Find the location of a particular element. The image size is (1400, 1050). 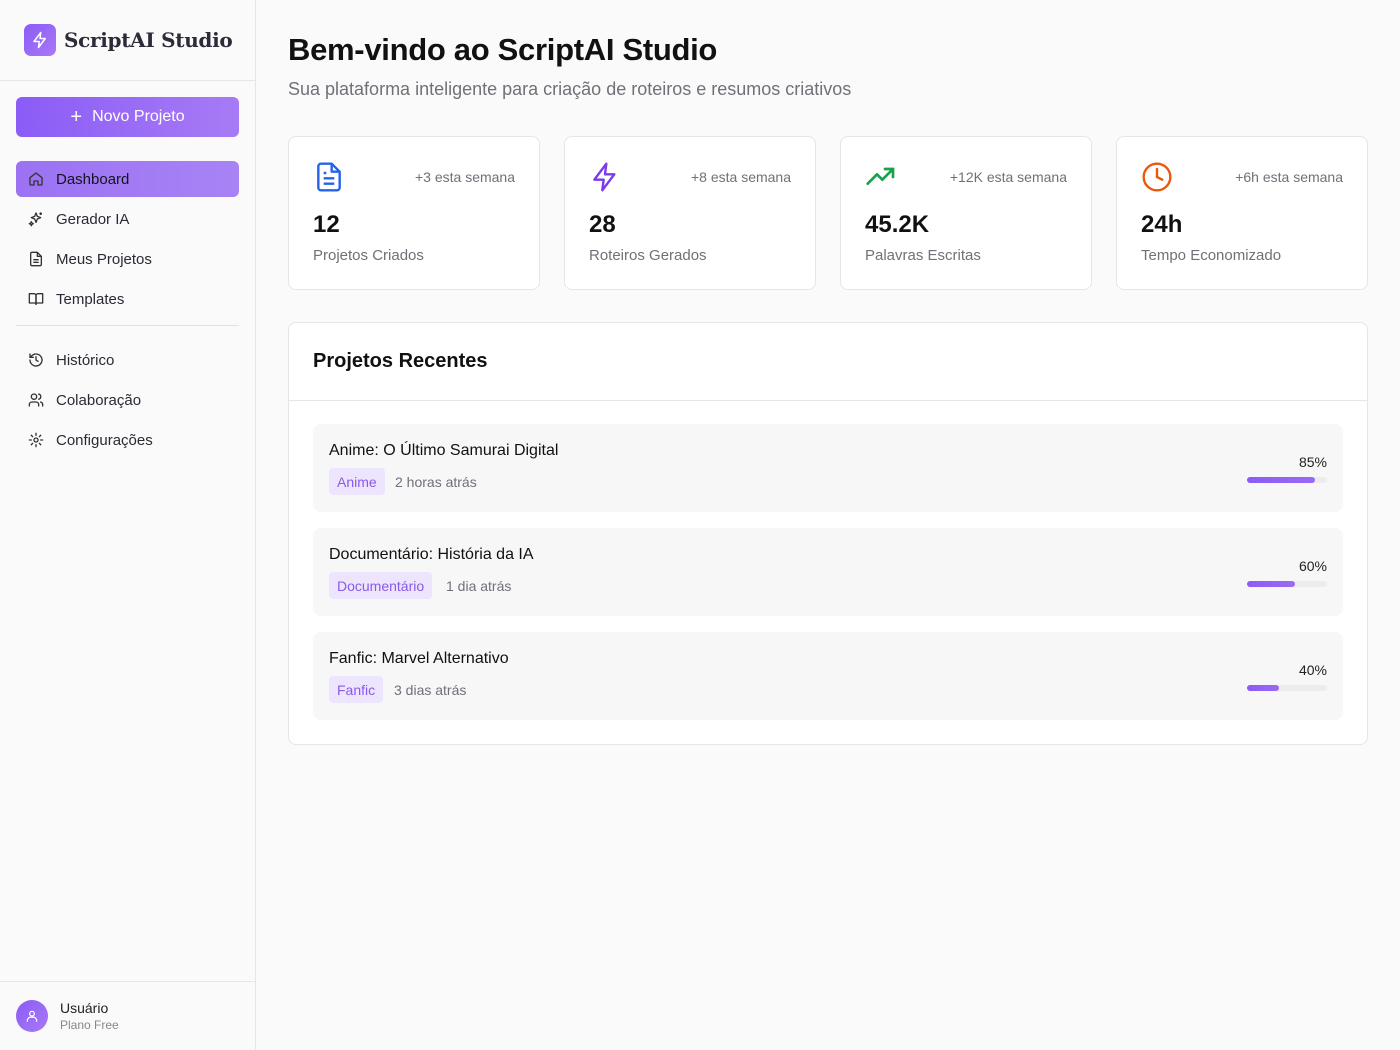

stat-card-tempo: +6h esta semana 24h Tempo Economizado is located at coordinates (1242, 213).